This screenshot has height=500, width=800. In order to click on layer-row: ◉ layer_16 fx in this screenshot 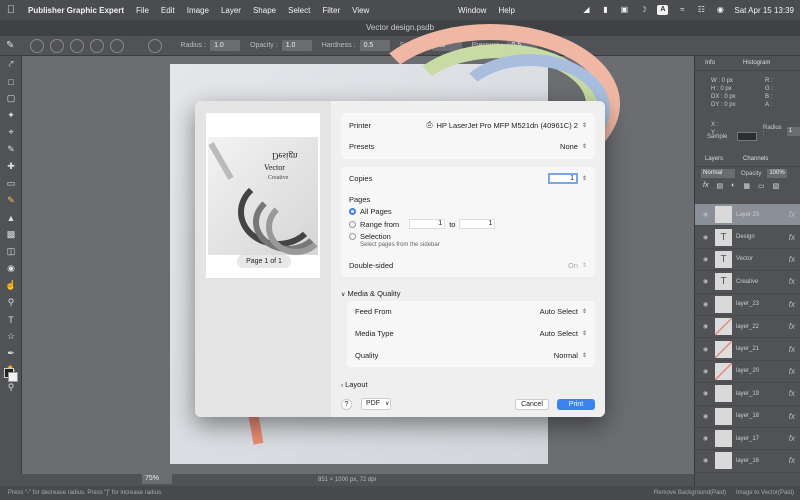, I will do `click(747, 461)`.